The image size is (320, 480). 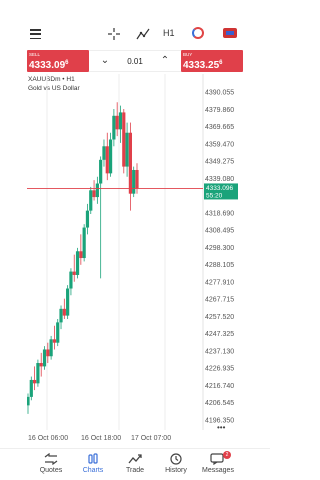 What do you see at coordinates (51, 470) in the screenshot?
I see `nav-quotes-label: Quotes` at bounding box center [51, 470].